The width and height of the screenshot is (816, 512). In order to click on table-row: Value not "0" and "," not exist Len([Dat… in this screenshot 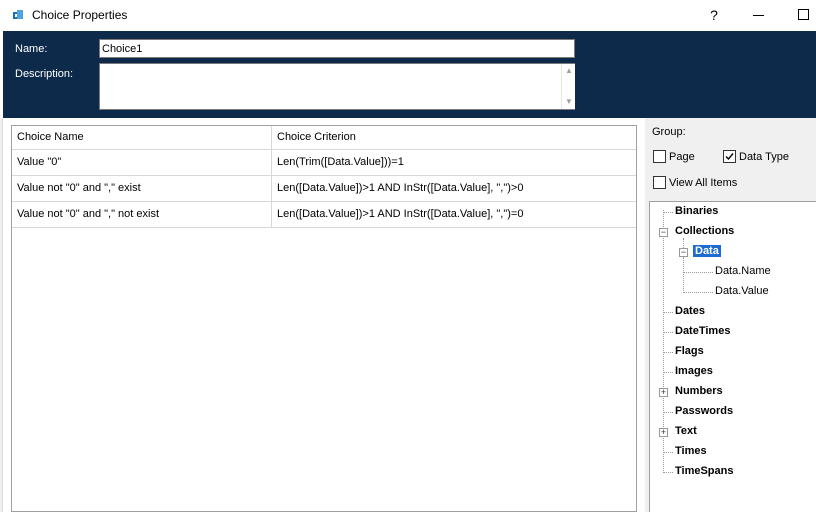, I will do `click(324, 215)`.